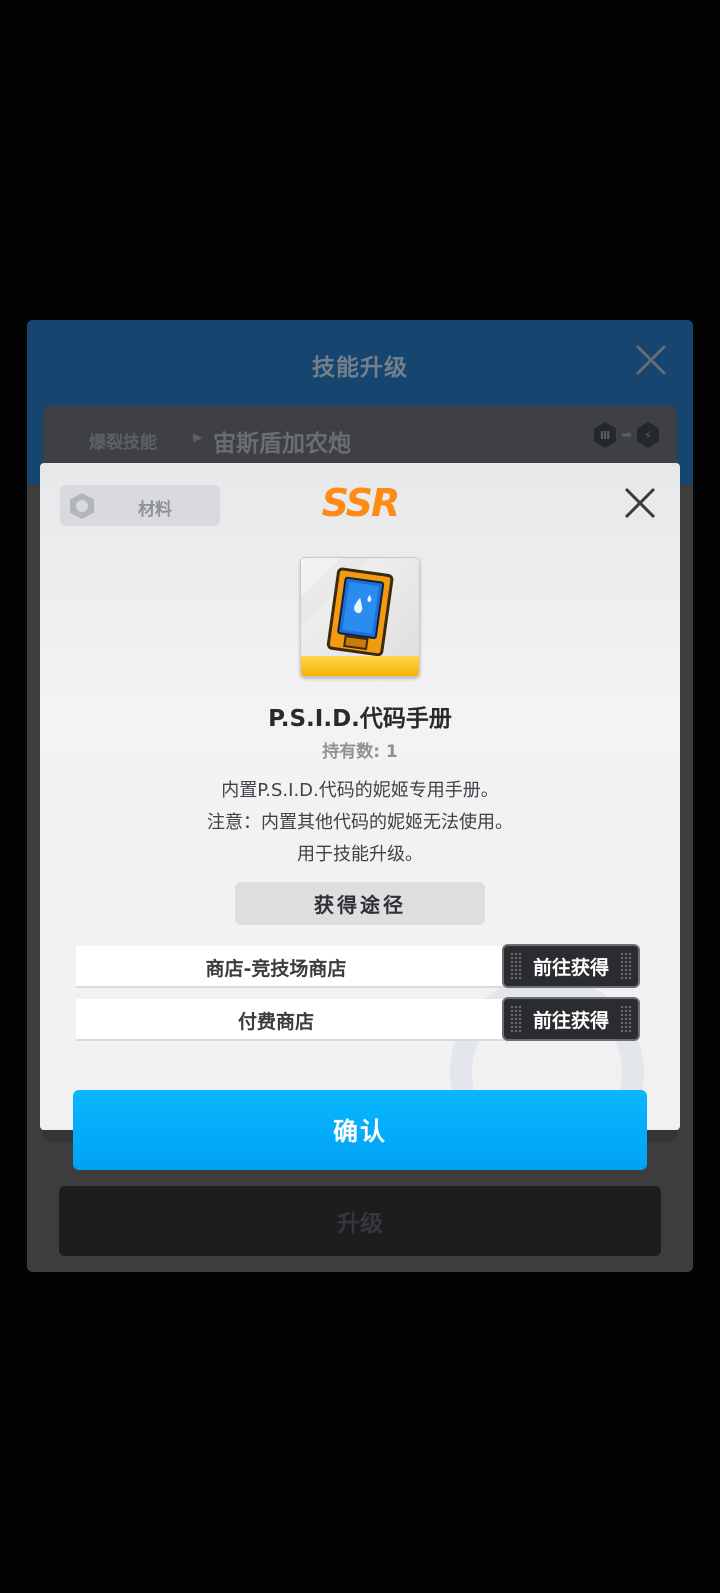 The image size is (720, 1593). I want to click on upgrade-button: 升级, so click(360, 1221).